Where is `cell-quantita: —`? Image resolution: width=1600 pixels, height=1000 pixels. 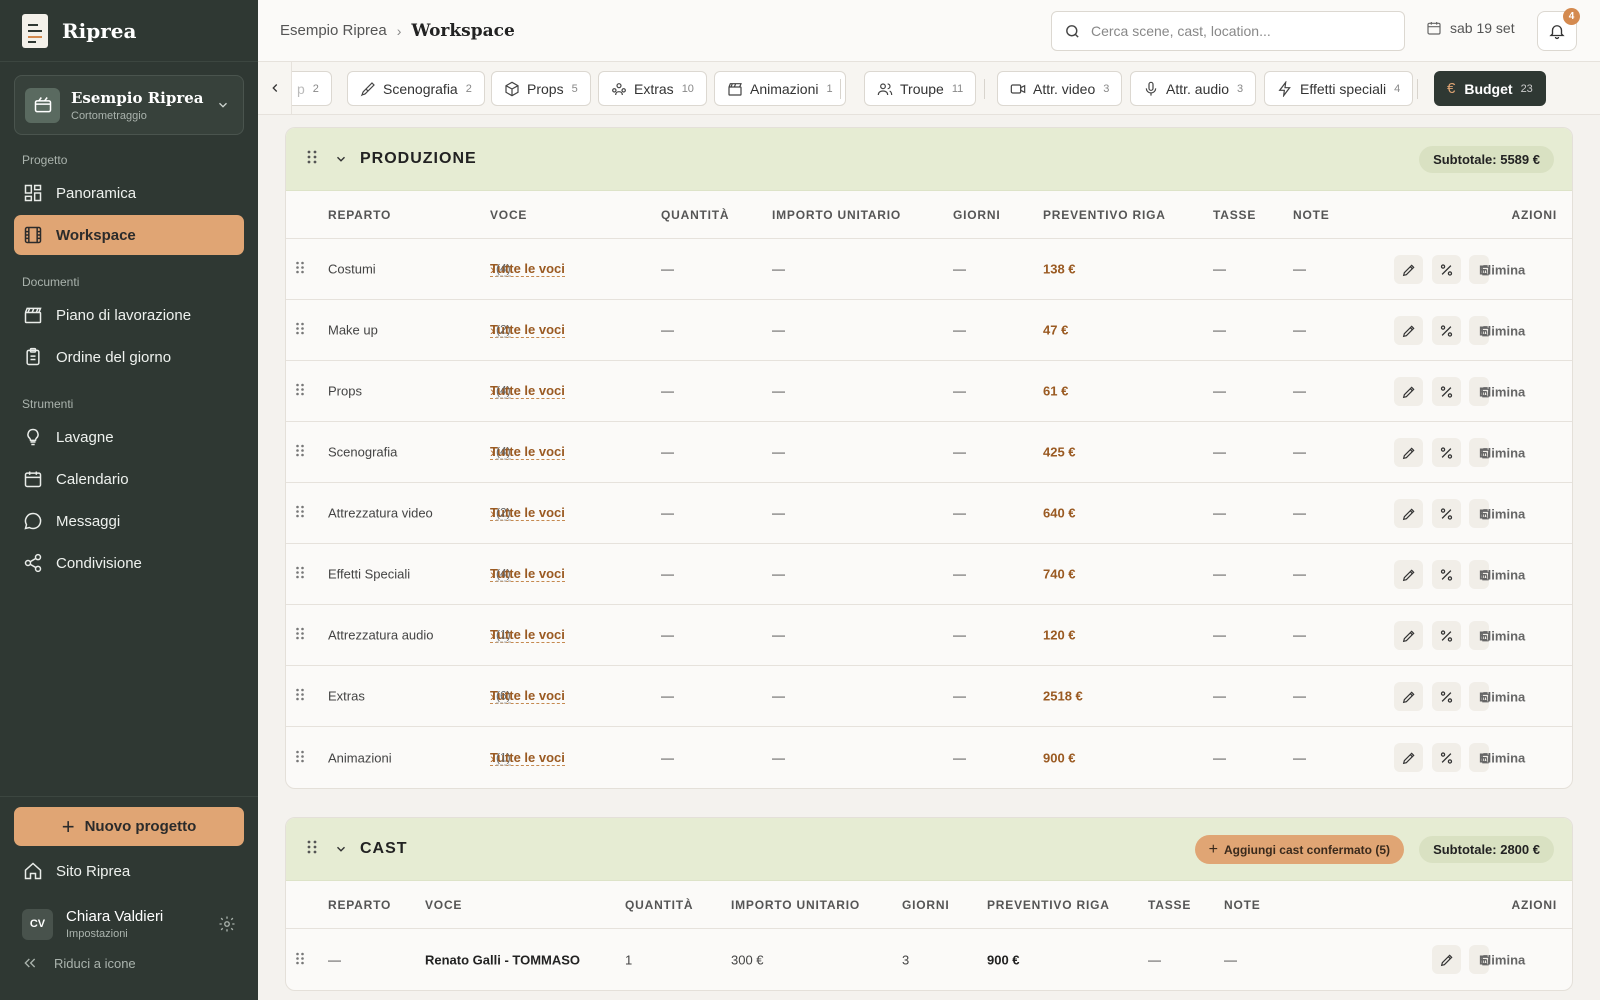
cell-quantita: — is located at coordinates (667, 696).